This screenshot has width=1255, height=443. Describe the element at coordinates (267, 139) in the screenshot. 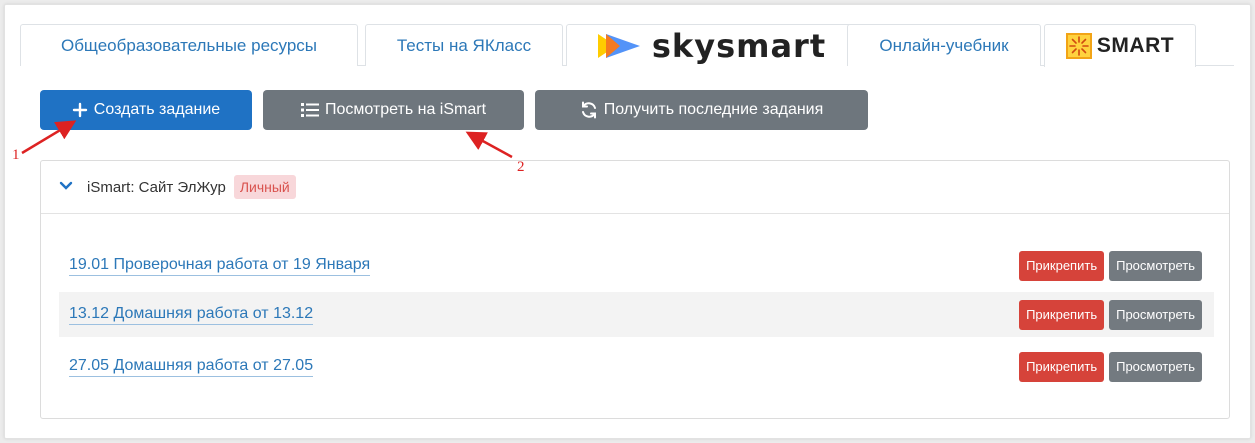

I see `annotation-arrows` at that location.